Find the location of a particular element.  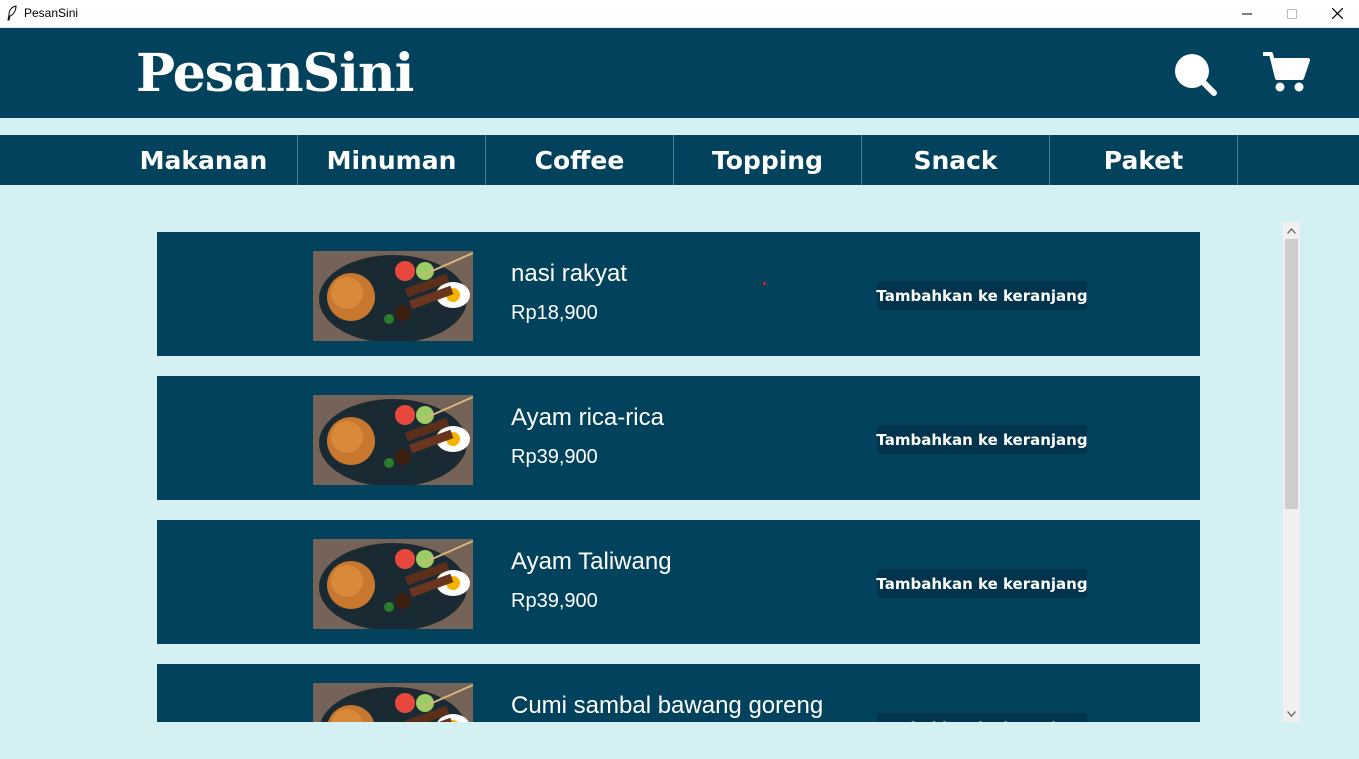

minimize-button is located at coordinates (1247, 13).